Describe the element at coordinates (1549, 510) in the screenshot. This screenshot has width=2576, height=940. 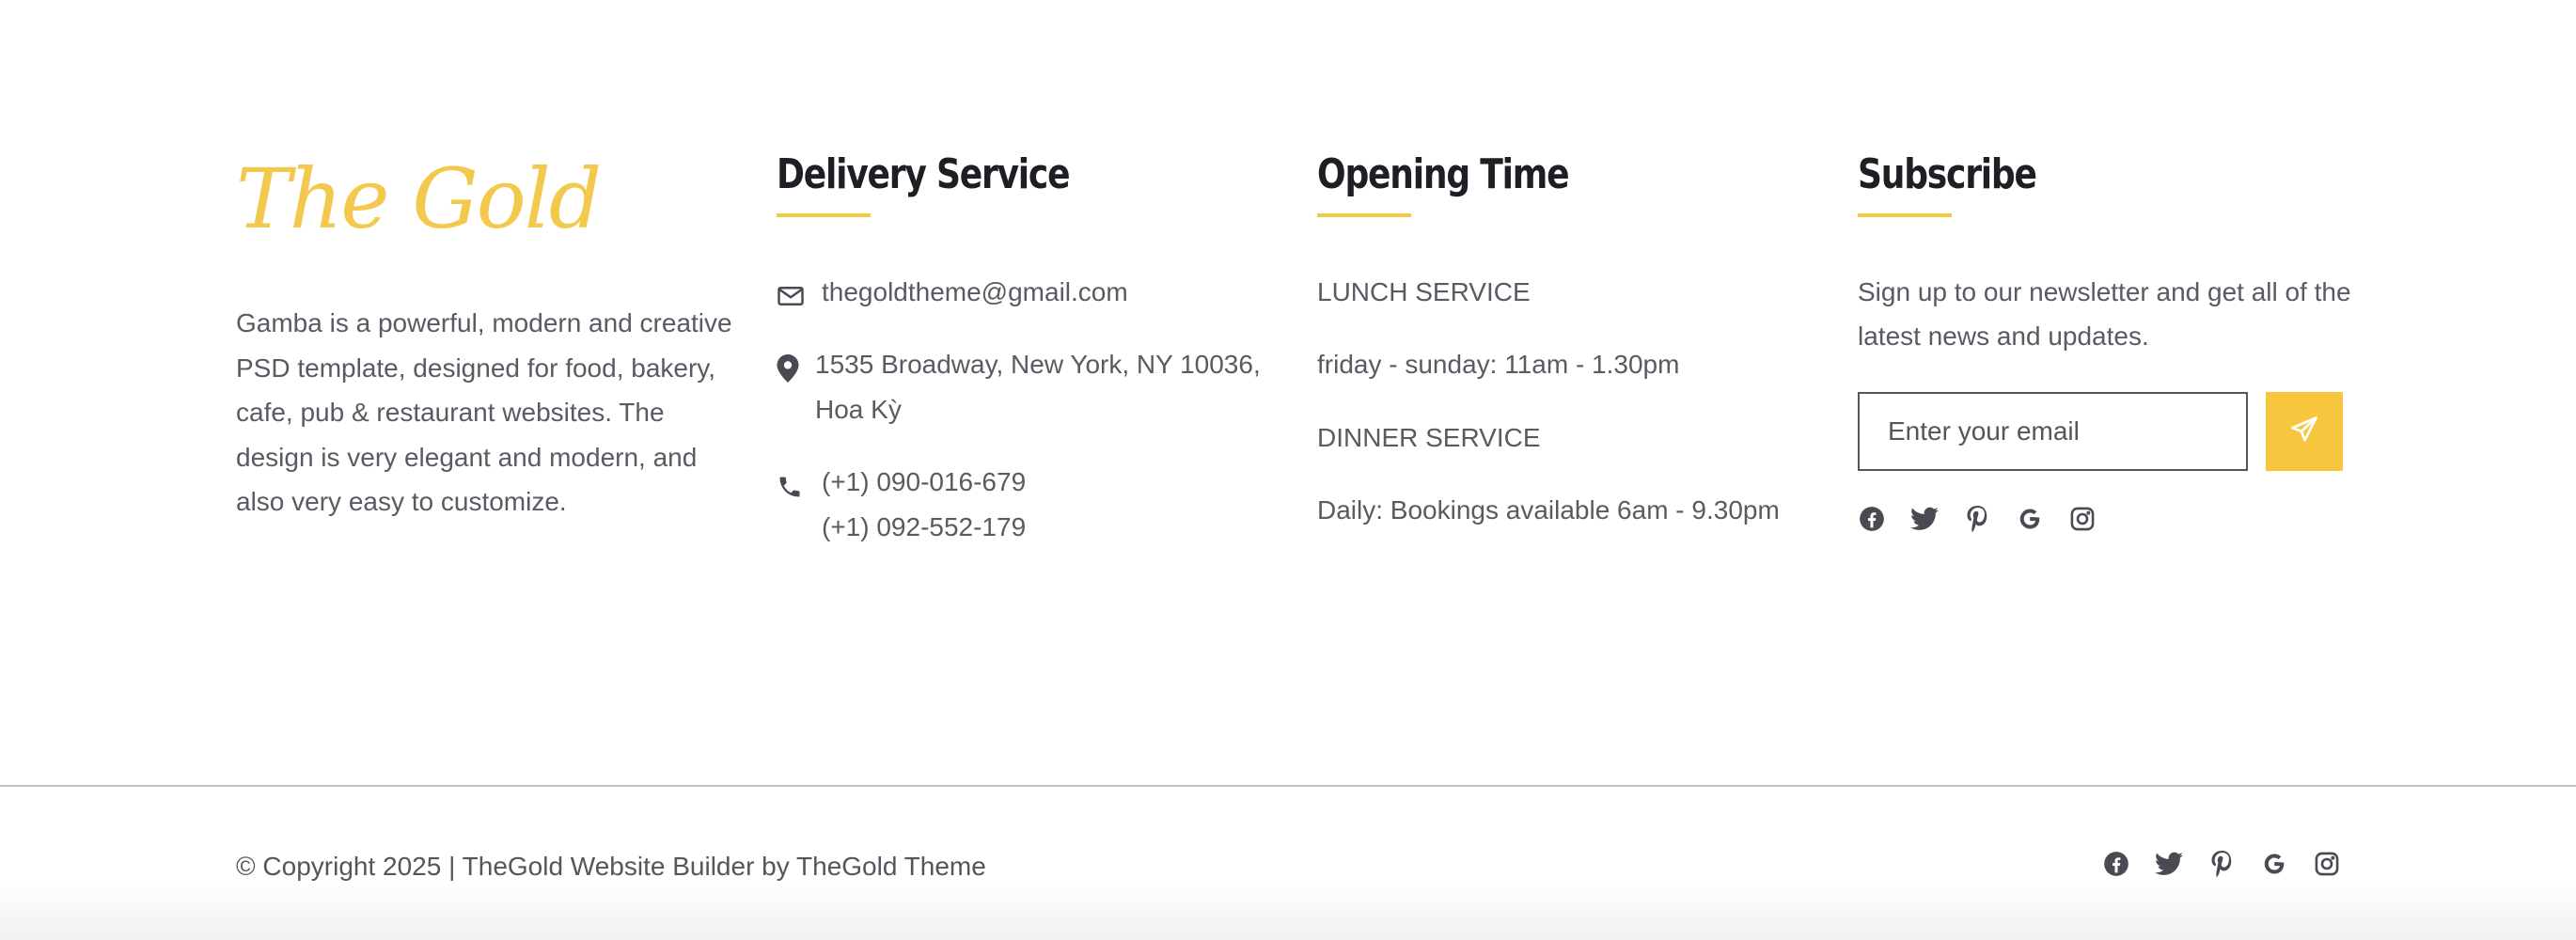
I see `opening-item: Daily: Bookings available 6am - 9.30pm` at that location.